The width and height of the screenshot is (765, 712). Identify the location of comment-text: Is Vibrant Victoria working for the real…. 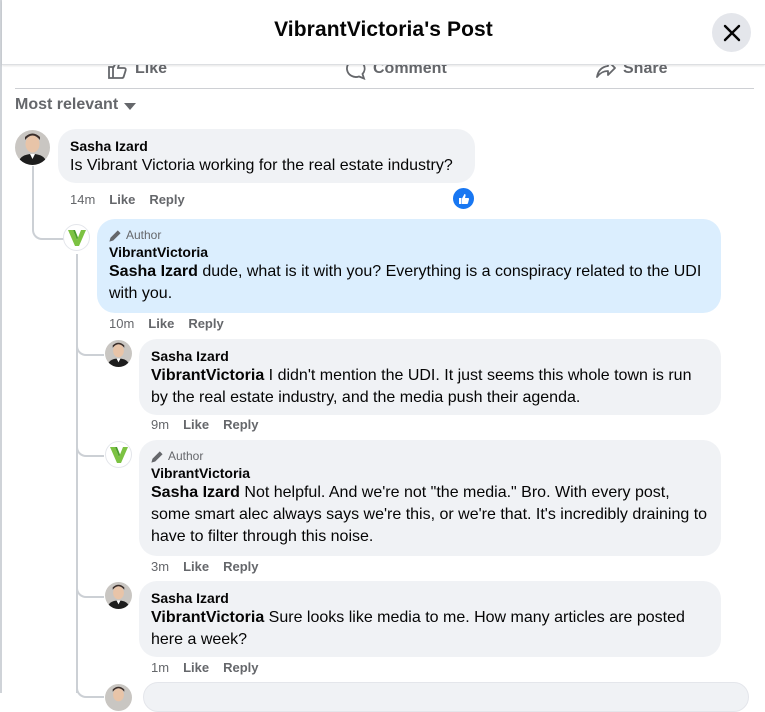
(261, 165).